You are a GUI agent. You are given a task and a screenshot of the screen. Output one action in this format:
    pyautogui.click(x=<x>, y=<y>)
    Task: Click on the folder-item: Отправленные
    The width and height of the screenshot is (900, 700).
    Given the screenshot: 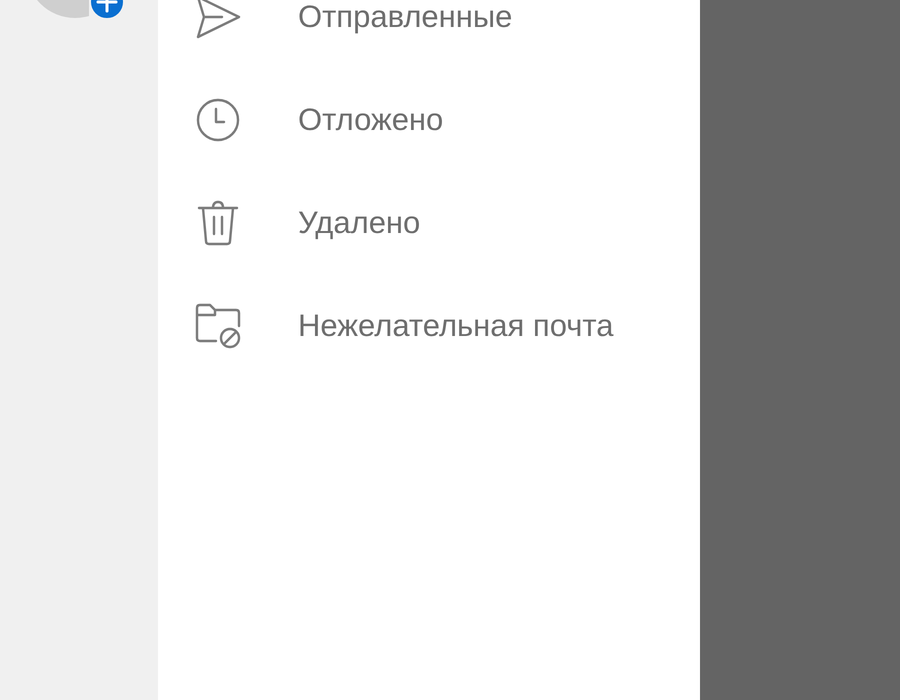 What is the action you would take?
    pyautogui.click(x=429, y=34)
    